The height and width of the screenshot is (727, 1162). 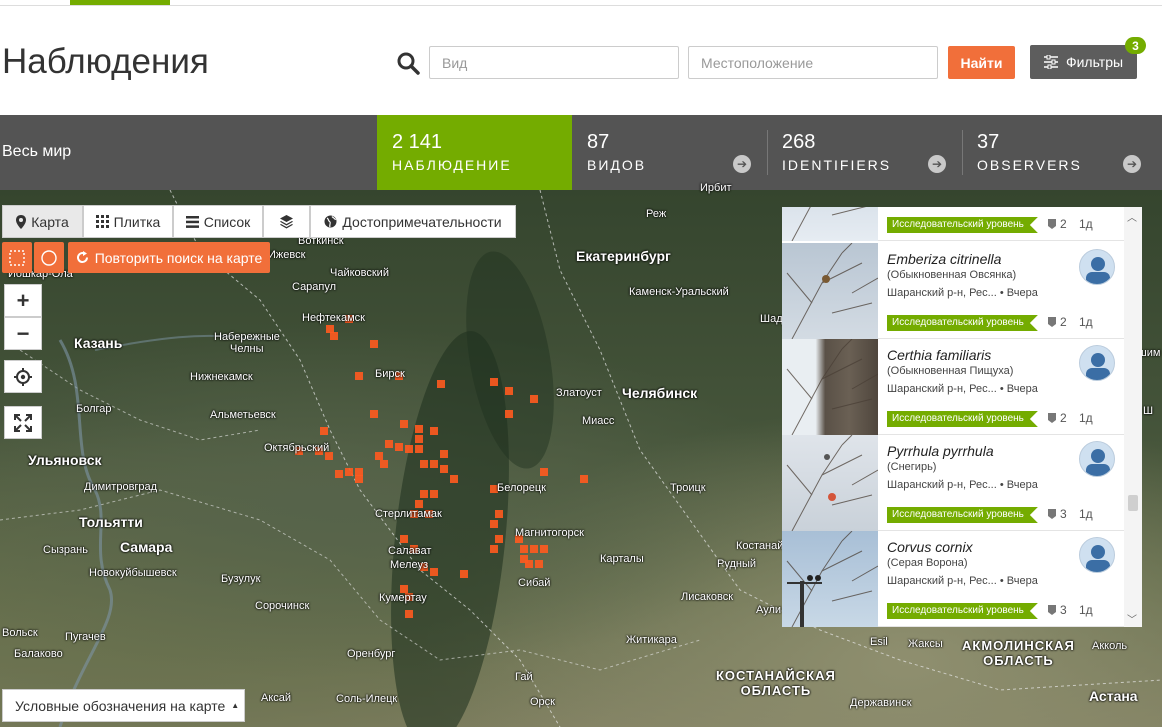 I want to click on tab-map: Карта, so click(x=42, y=221).